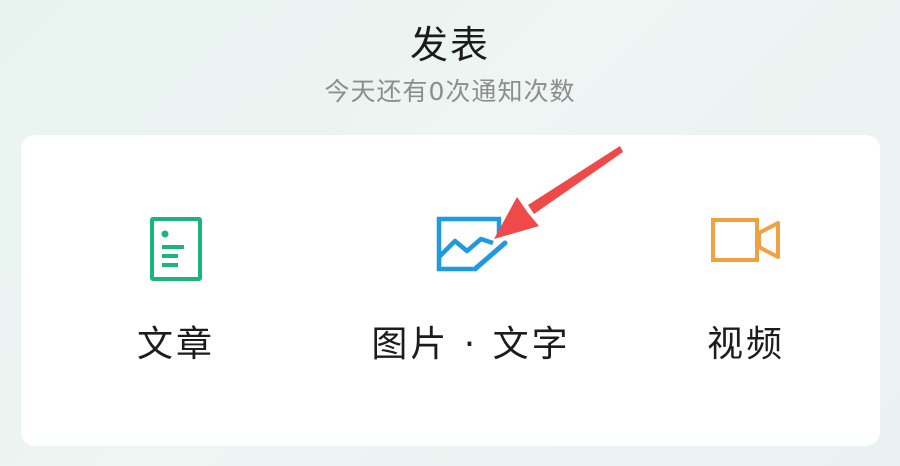 This screenshot has width=900, height=466. Describe the element at coordinates (745, 344) in the screenshot. I see `publish-video-label: 视频` at that location.